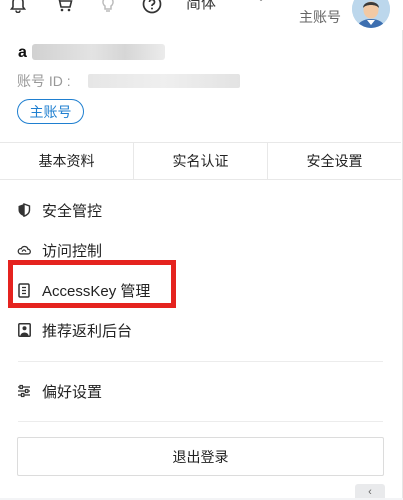 The height and width of the screenshot is (500, 403). Describe the element at coordinates (96, 291) in the screenshot. I see `menu-item-label: AccessKey 管理` at that location.